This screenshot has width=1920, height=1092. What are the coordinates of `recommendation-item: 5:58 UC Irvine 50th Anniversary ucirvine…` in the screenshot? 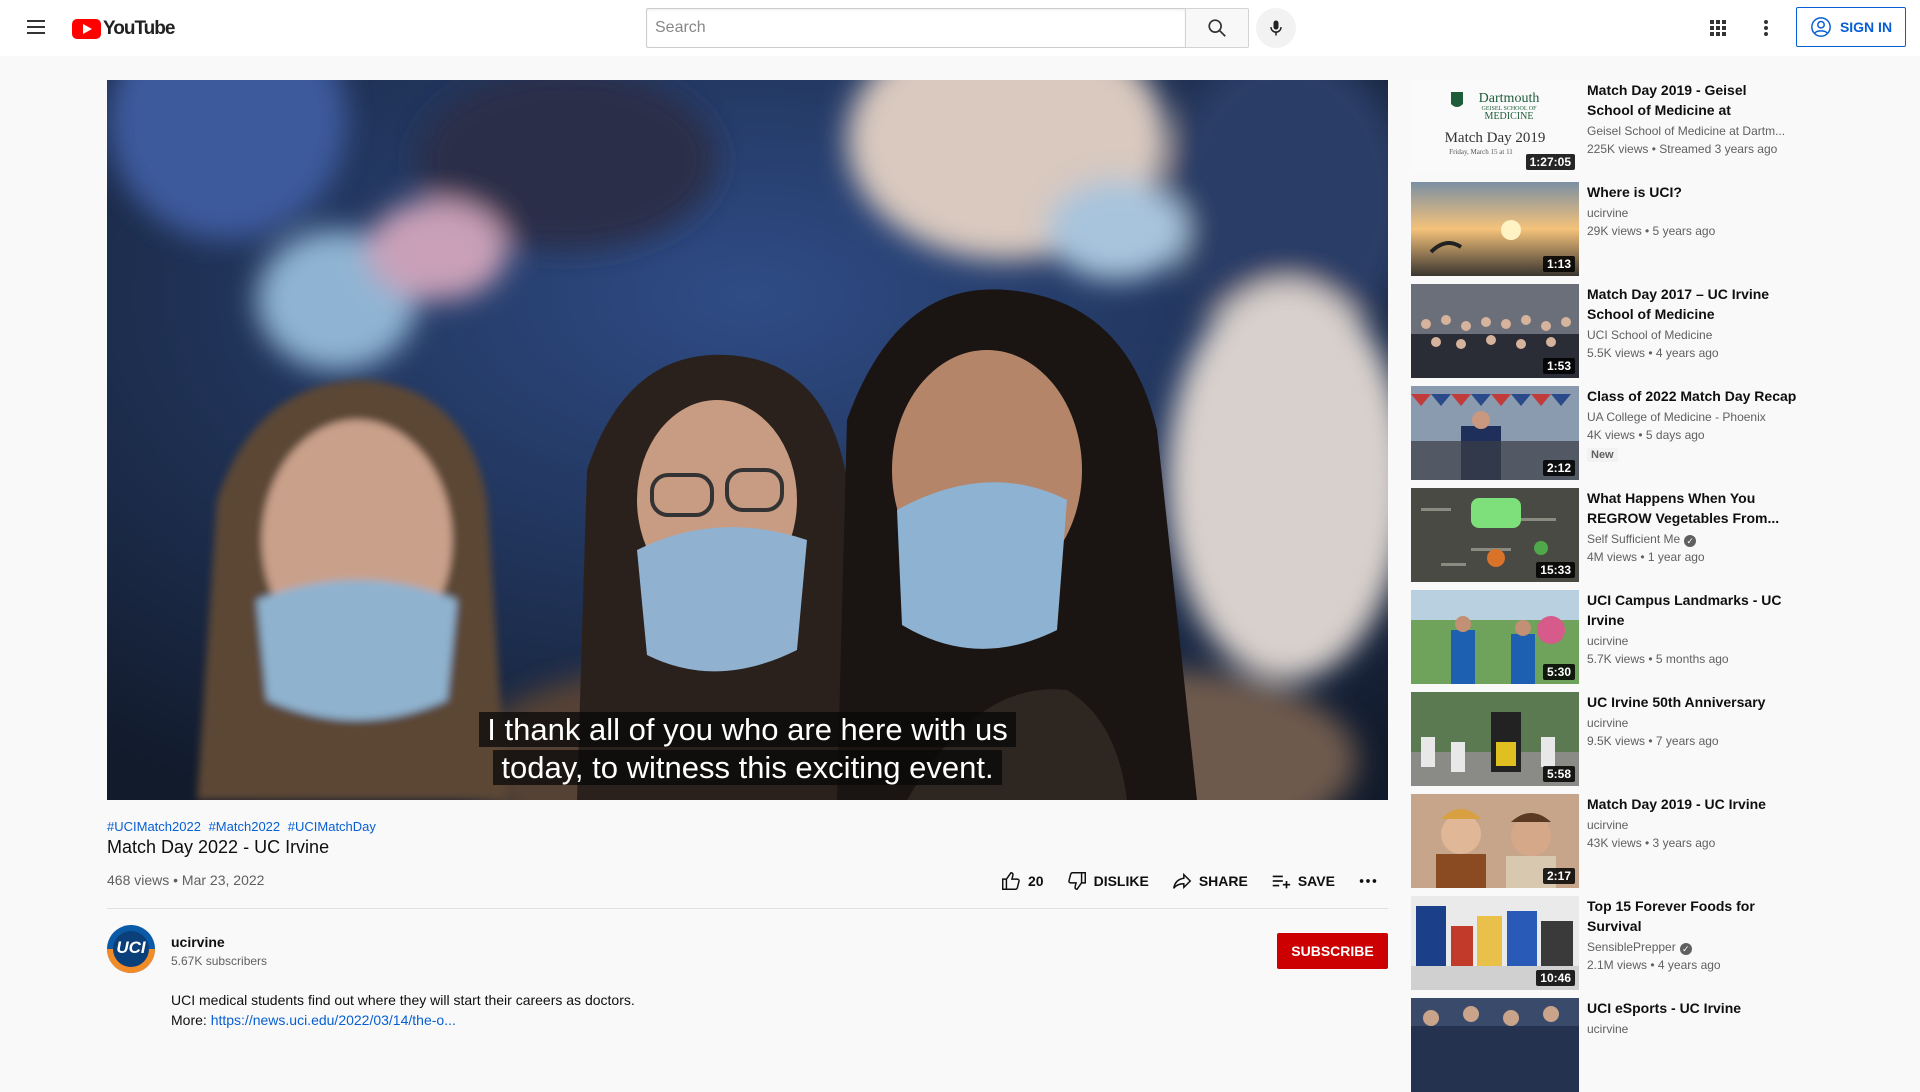 It's located at (1612, 739).